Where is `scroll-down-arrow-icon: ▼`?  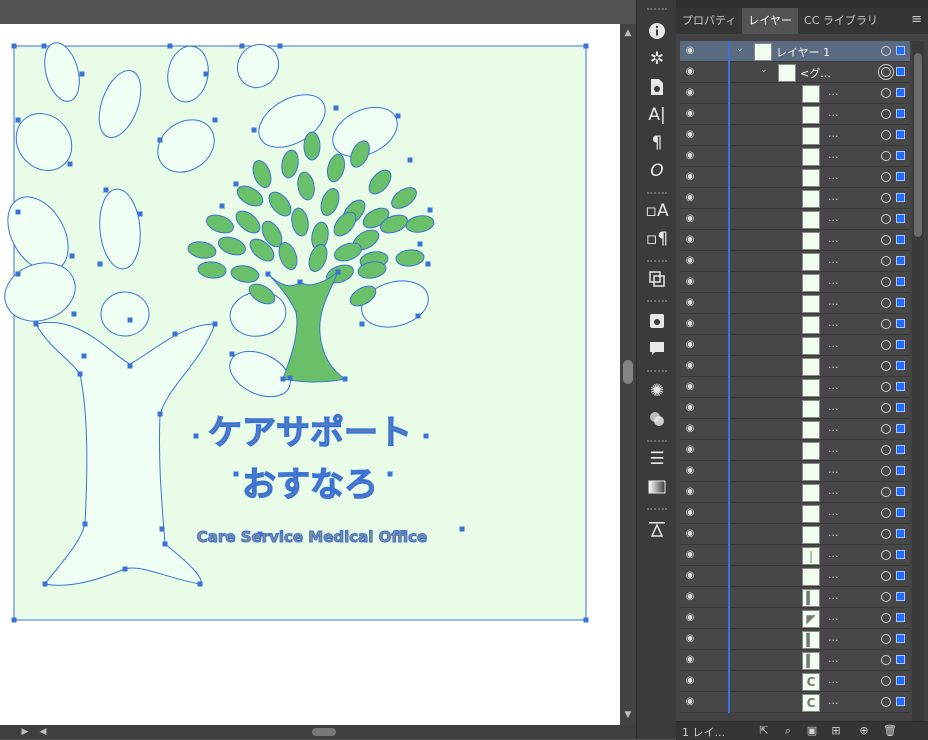
scroll-down-arrow-icon: ▼ is located at coordinates (628, 715).